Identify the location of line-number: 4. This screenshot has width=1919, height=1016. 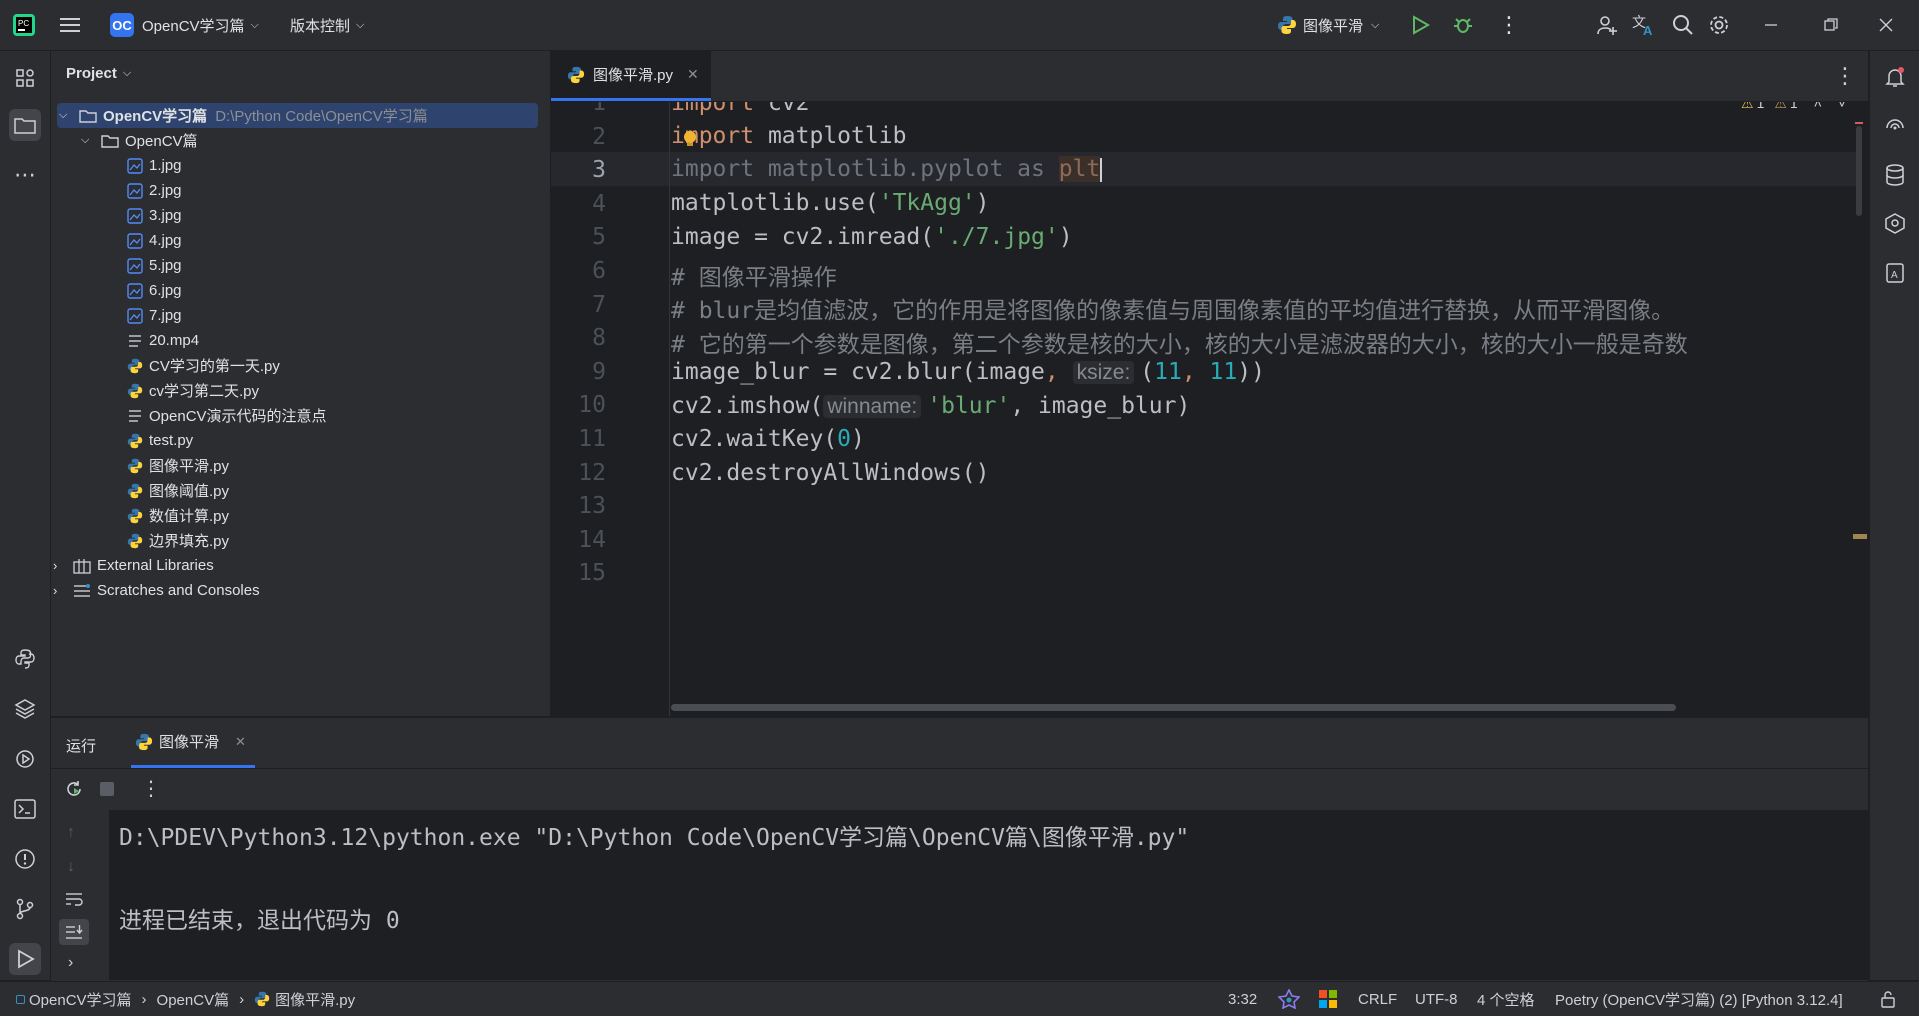
(578, 204).